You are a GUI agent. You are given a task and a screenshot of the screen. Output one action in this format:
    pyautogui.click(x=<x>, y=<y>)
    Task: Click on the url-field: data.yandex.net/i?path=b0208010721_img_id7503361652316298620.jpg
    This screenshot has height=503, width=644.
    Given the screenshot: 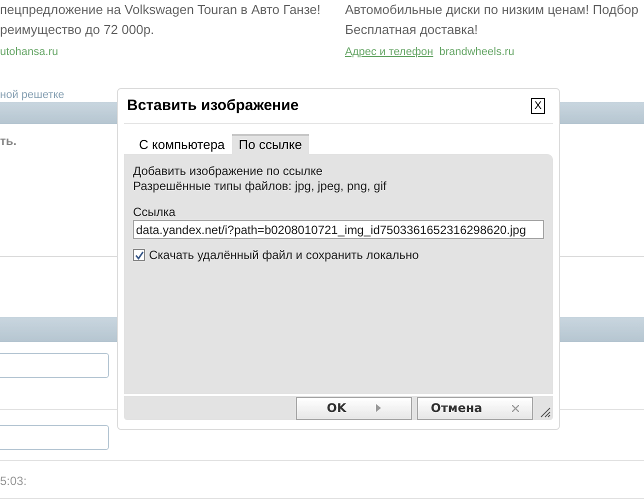 What is the action you would take?
    pyautogui.click(x=338, y=229)
    